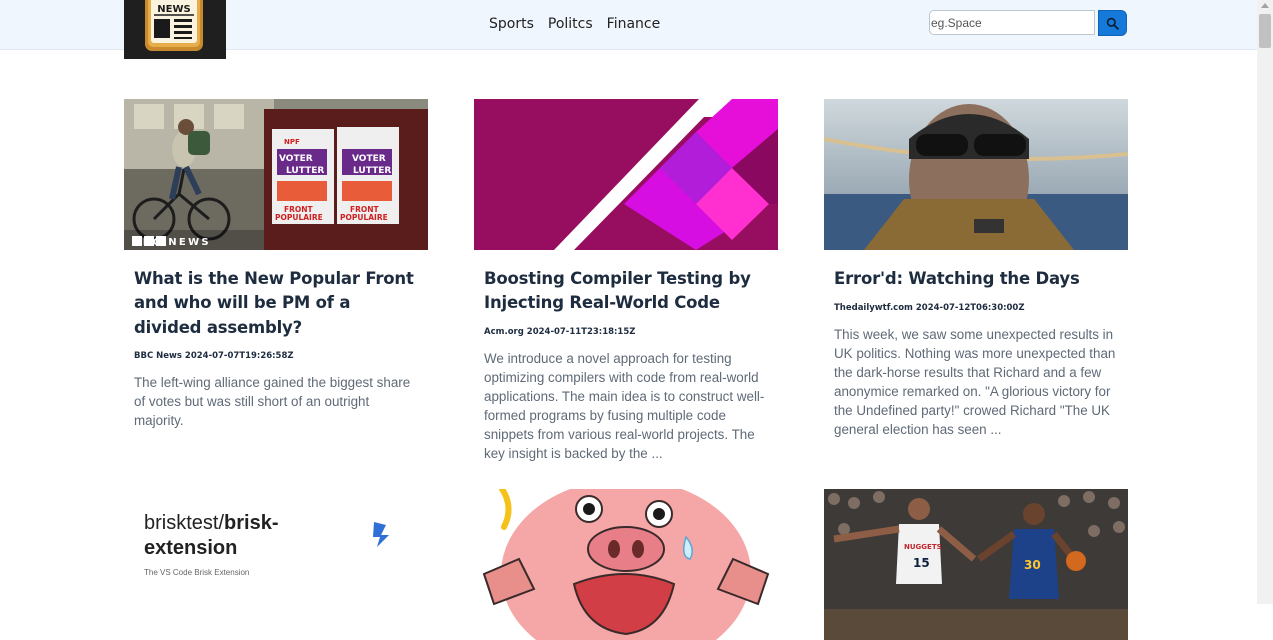  What do you see at coordinates (292, 142) in the screenshot?
I see `poster-npf-label: NPF` at bounding box center [292, 142].